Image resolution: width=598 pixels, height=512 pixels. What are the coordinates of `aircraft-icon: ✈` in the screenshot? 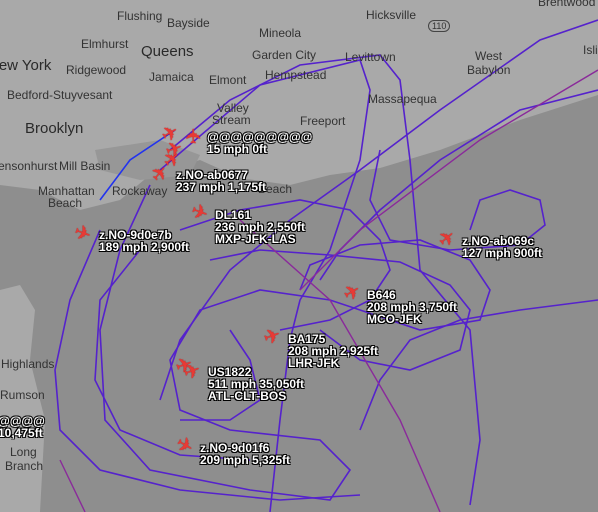 It's located at (194, 136).